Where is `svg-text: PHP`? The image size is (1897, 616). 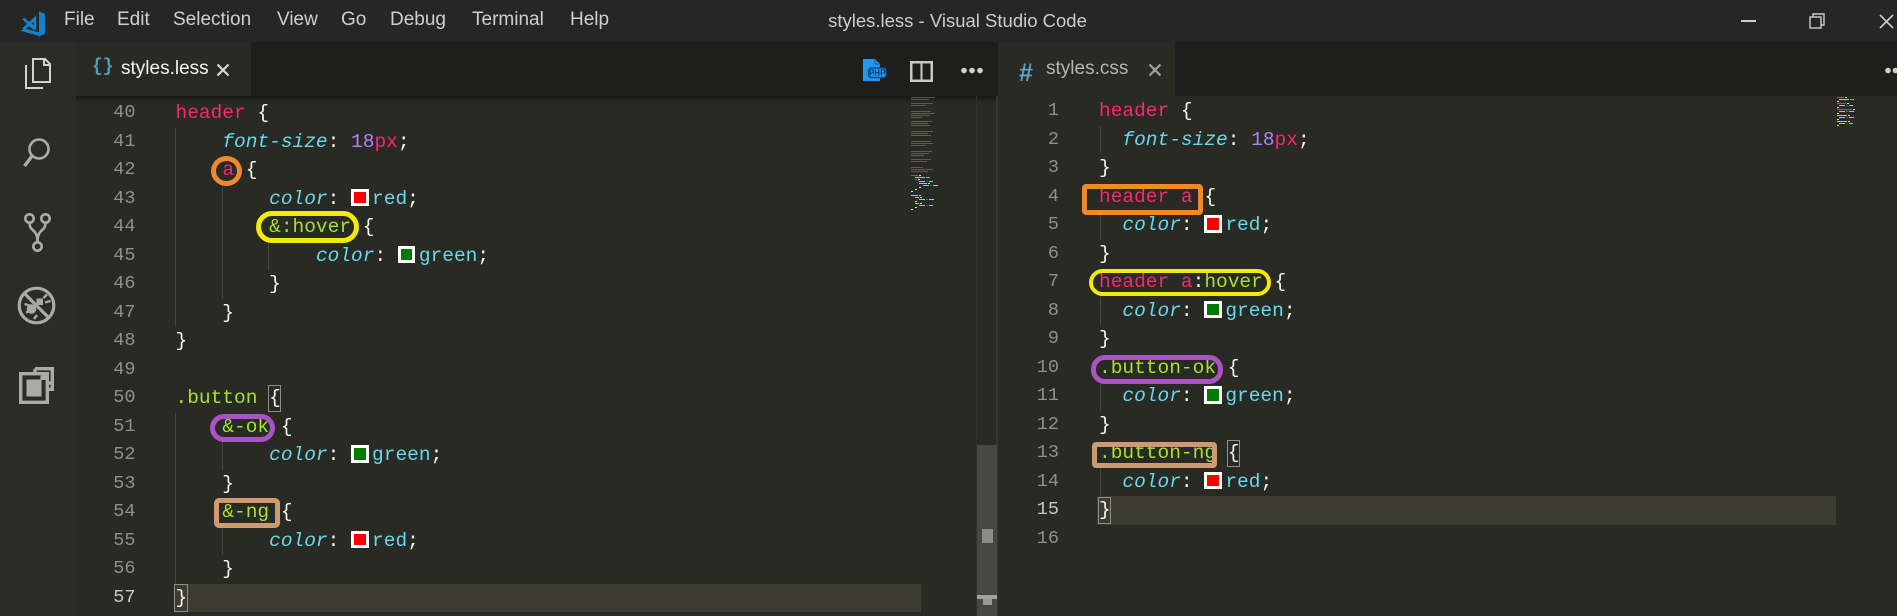 svg-text: PHP is located at coordinates (877, 73).